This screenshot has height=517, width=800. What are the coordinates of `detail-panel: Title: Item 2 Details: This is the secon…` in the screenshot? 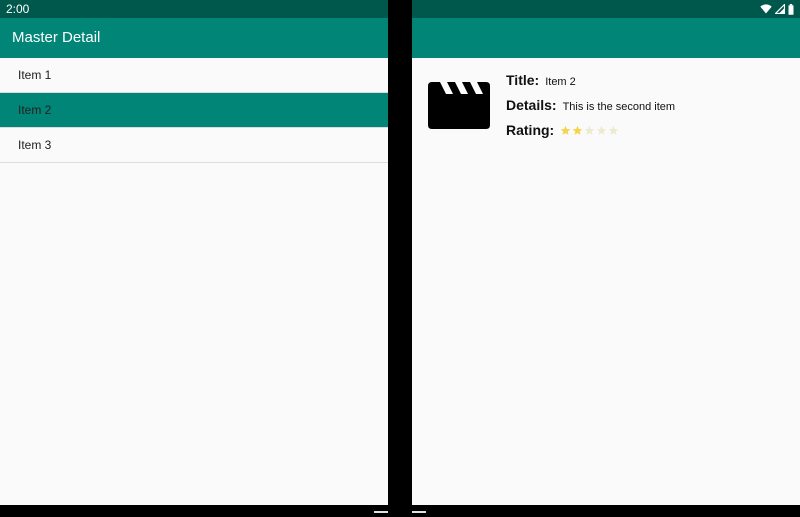 It's located at (651, 109).